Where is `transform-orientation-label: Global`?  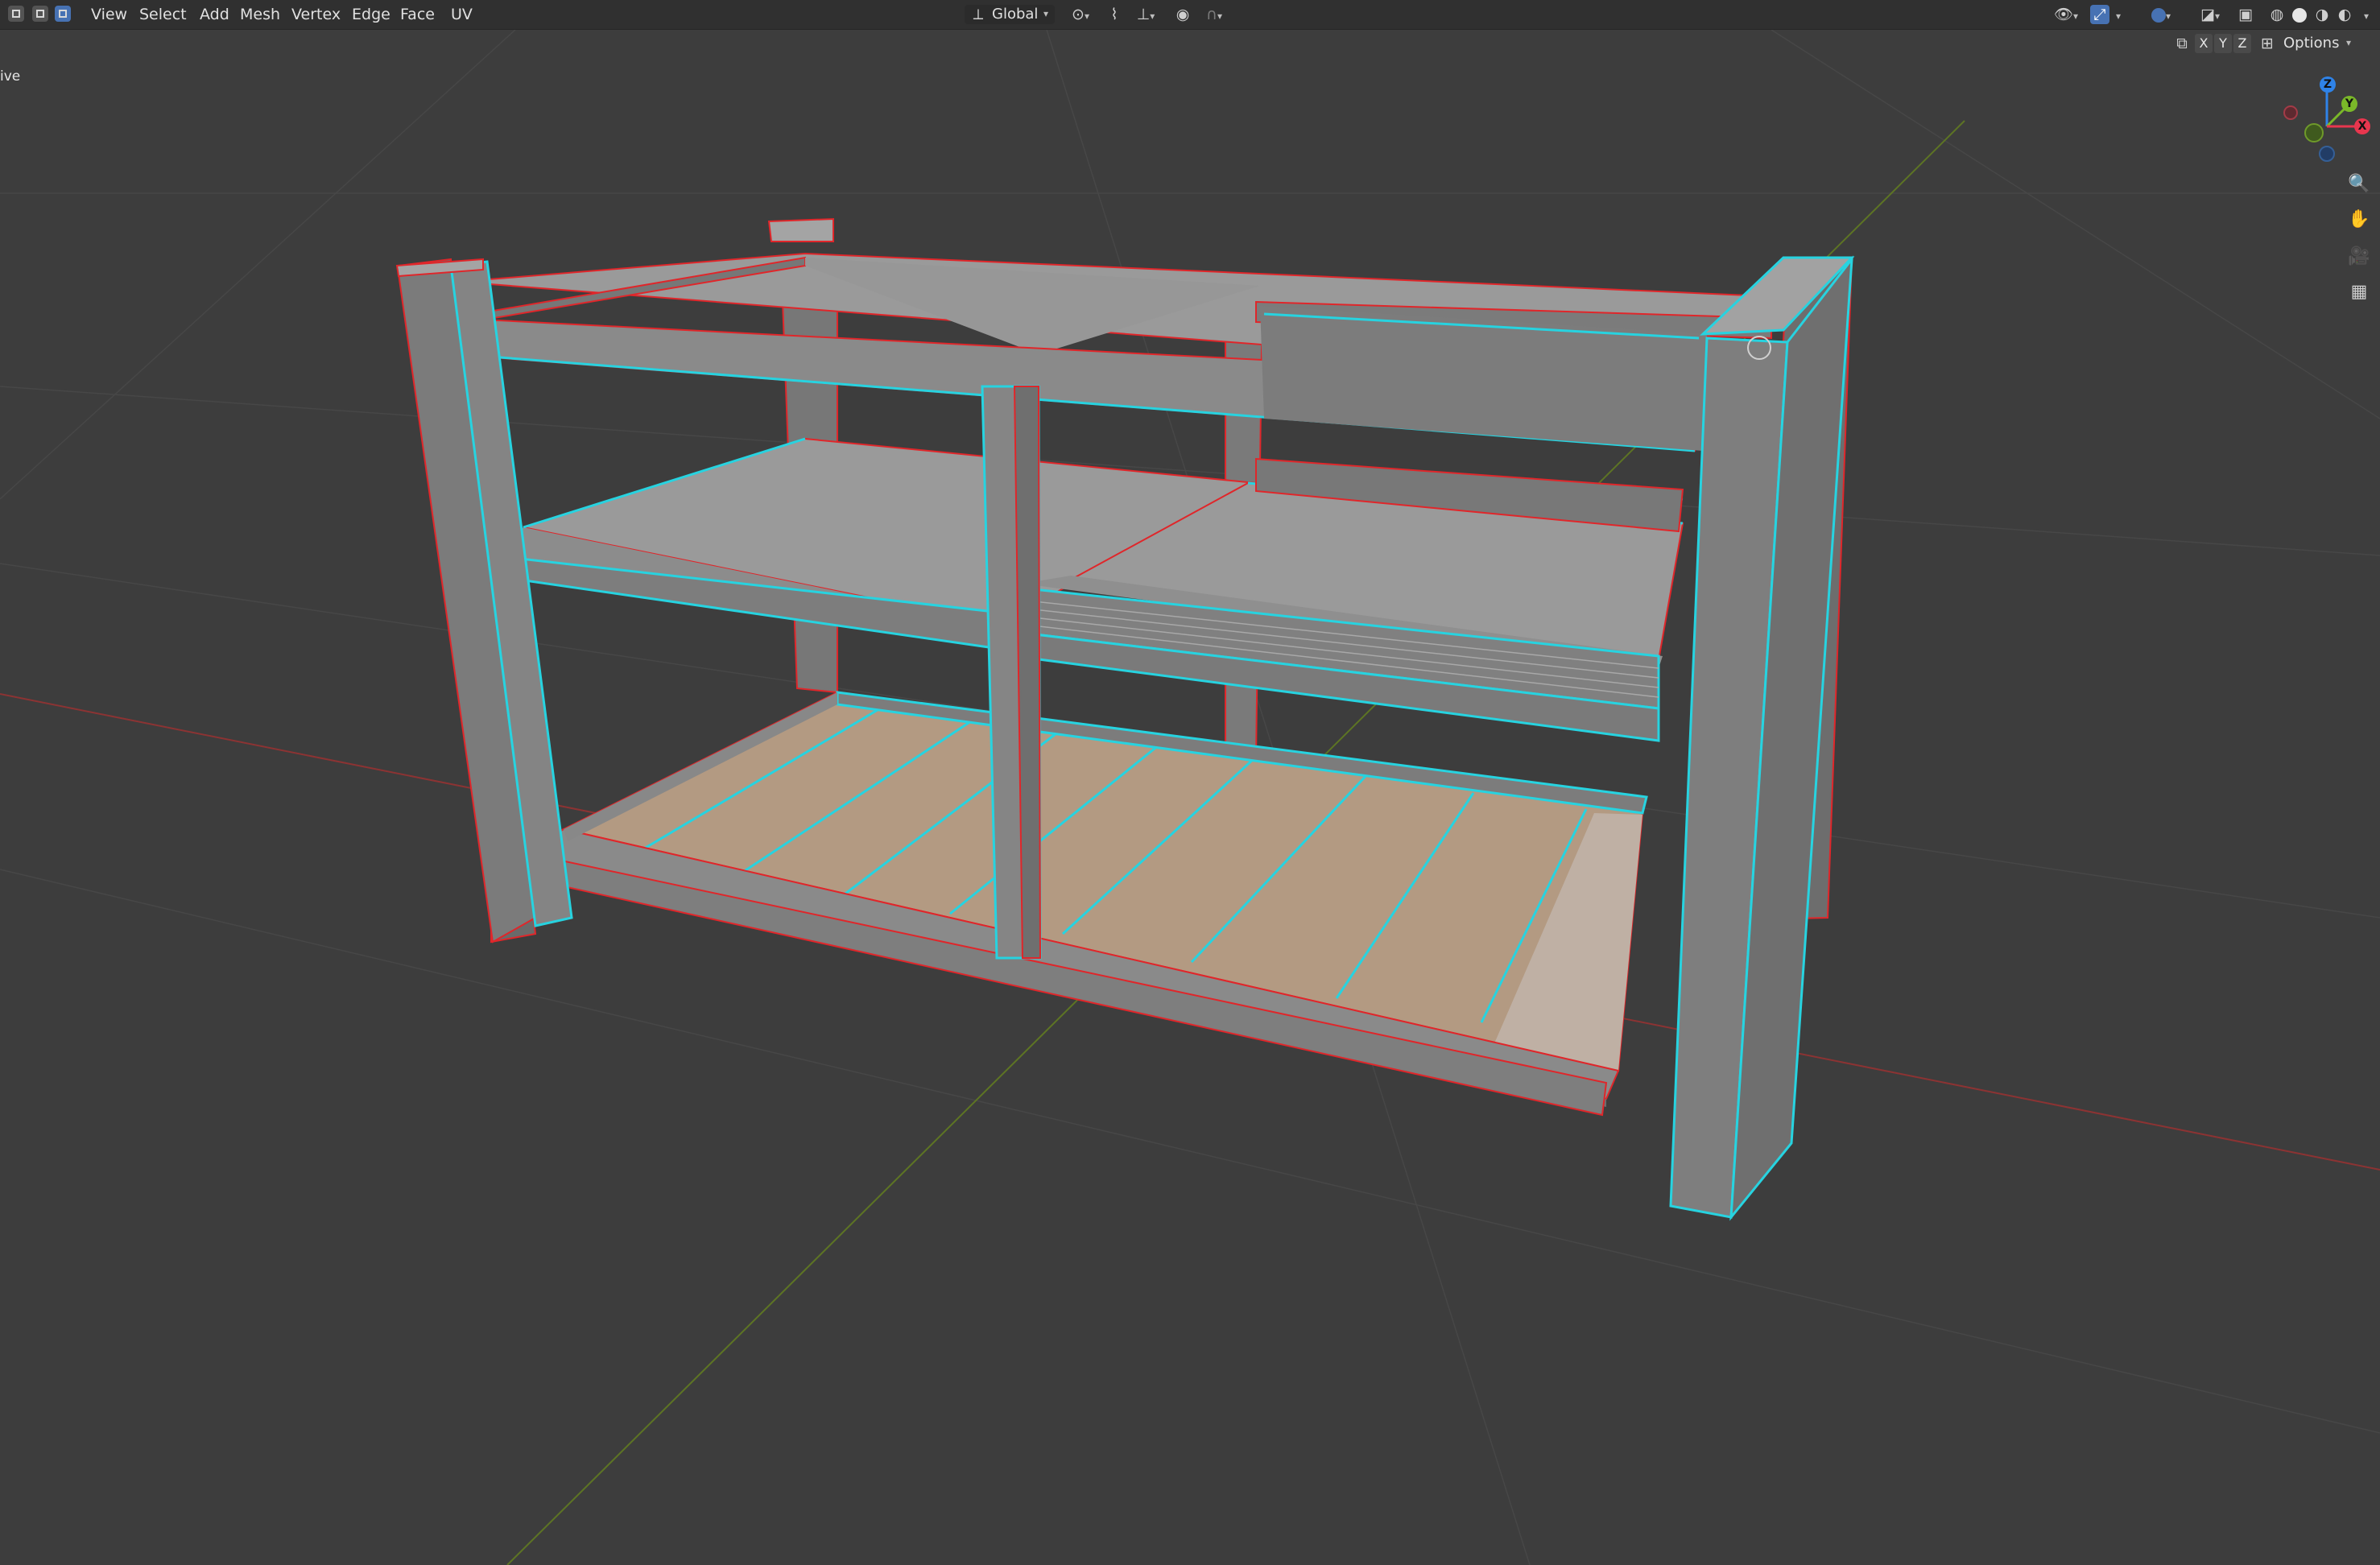 transform-orientation-label: Global is located at coordinates (1015, 15).